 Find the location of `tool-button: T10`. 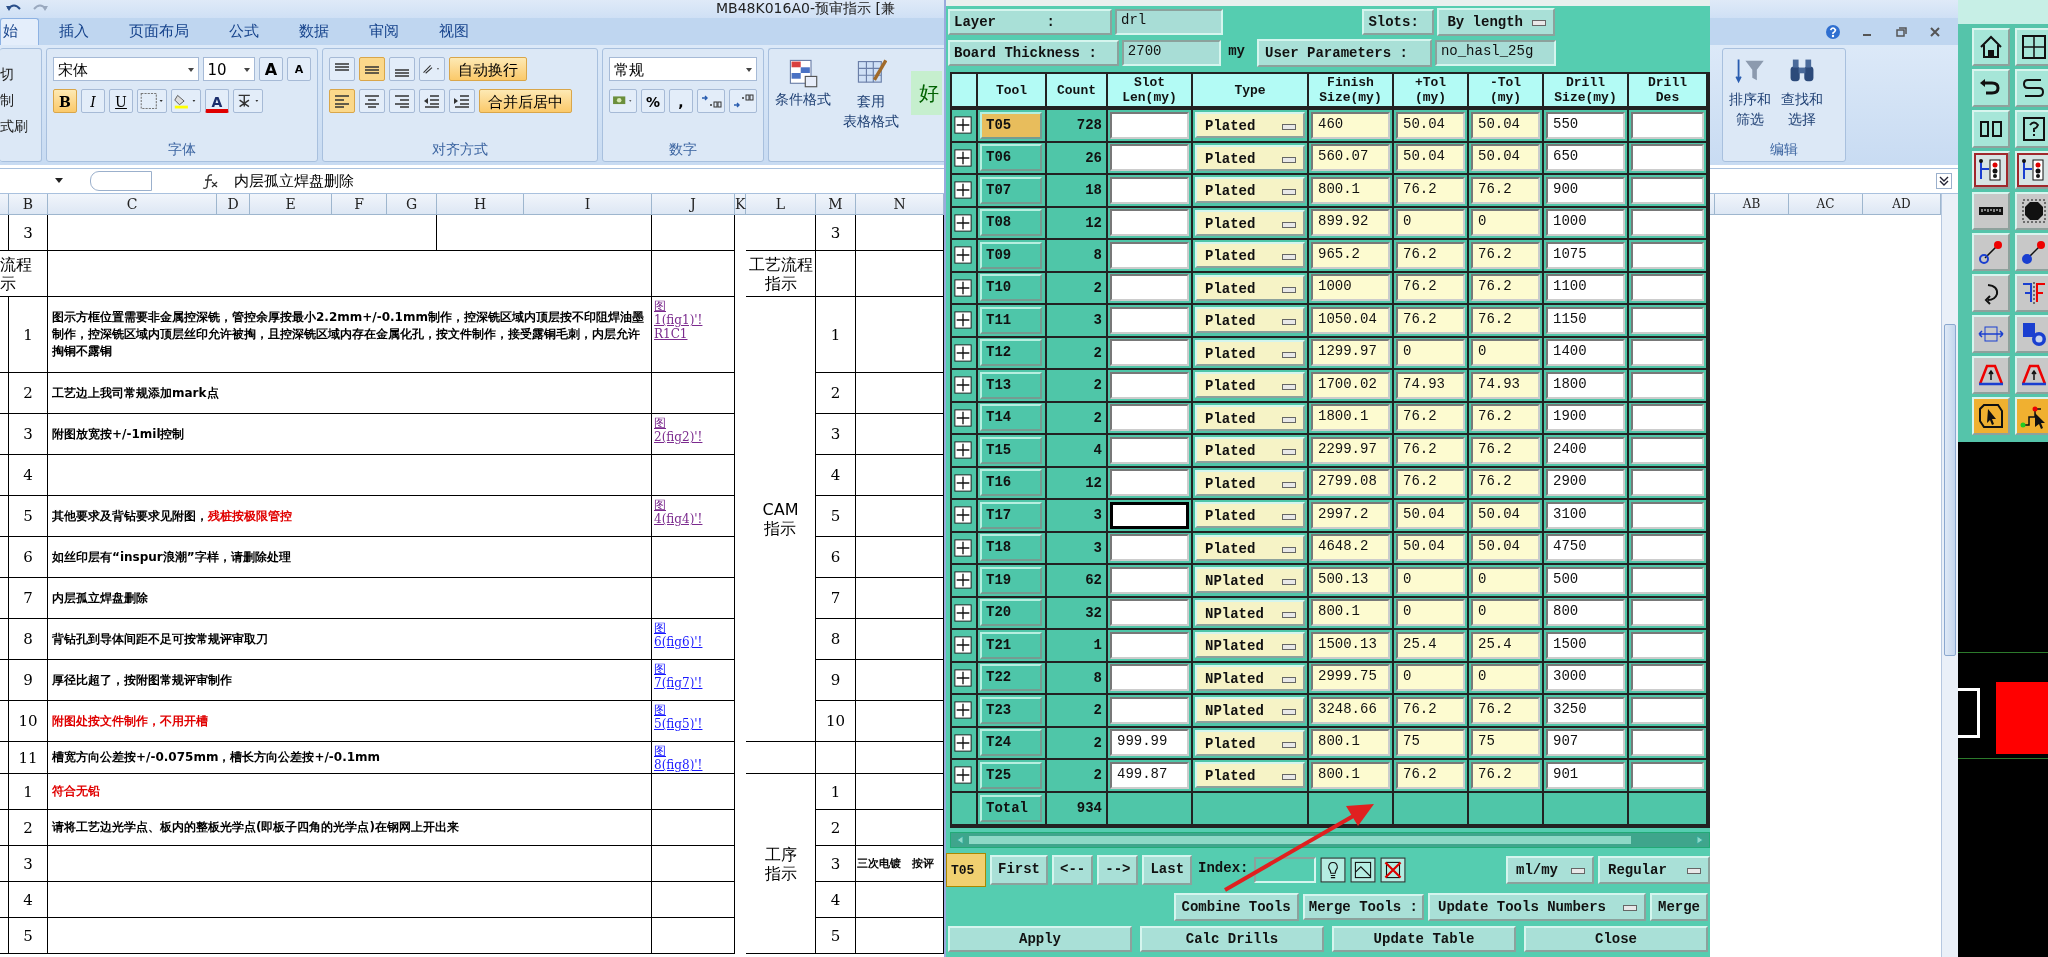

tool-button: T10 is located at coordinates (1011, 288).